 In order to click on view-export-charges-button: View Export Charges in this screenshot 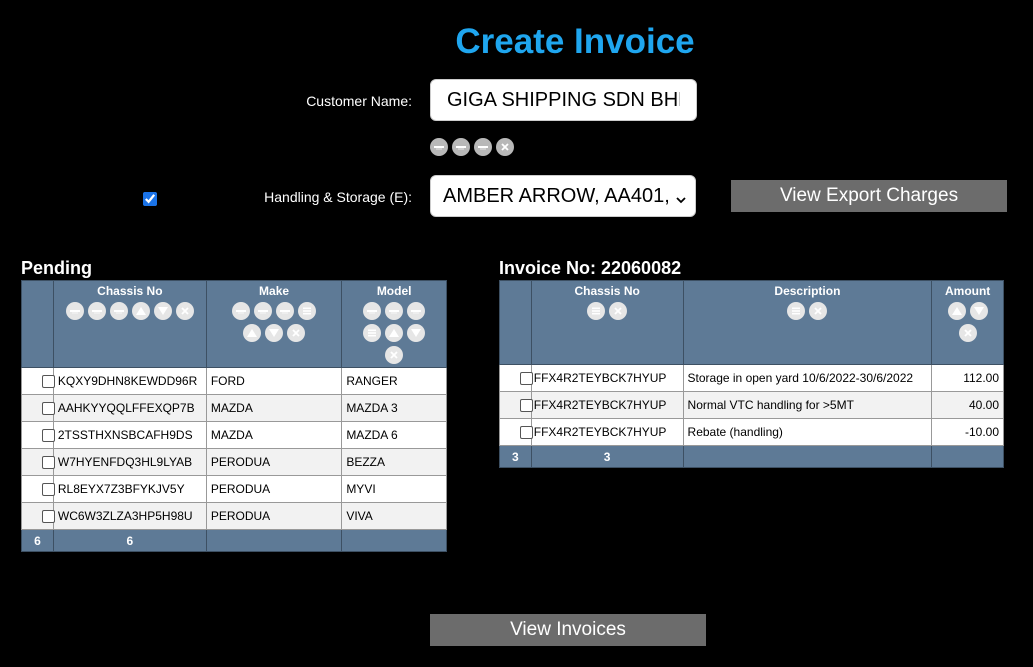, I will do `click(869, 196)`.